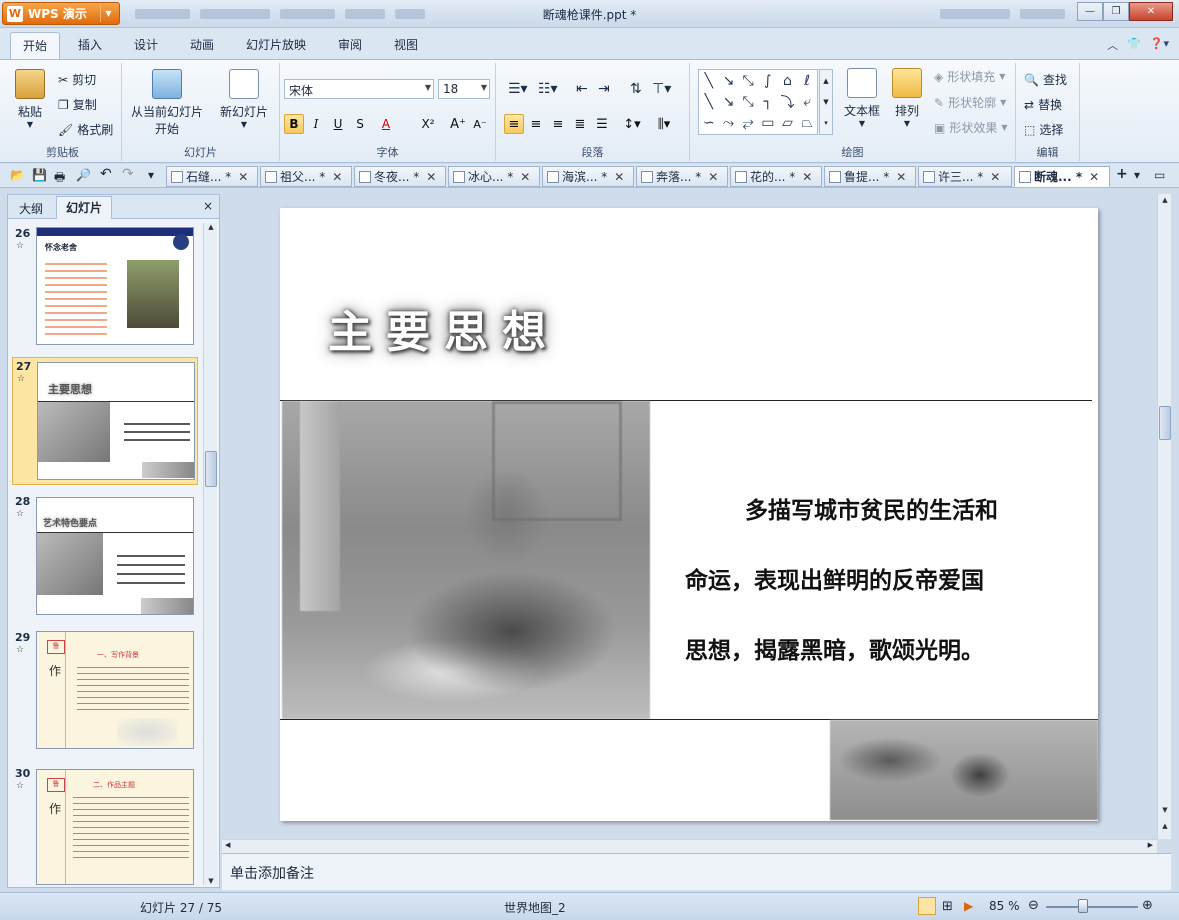 This screenshot has width=1179, height=920. I want to click on shape-outline-button: ✎ 形状轮廓 ▼, so click(970, 102).